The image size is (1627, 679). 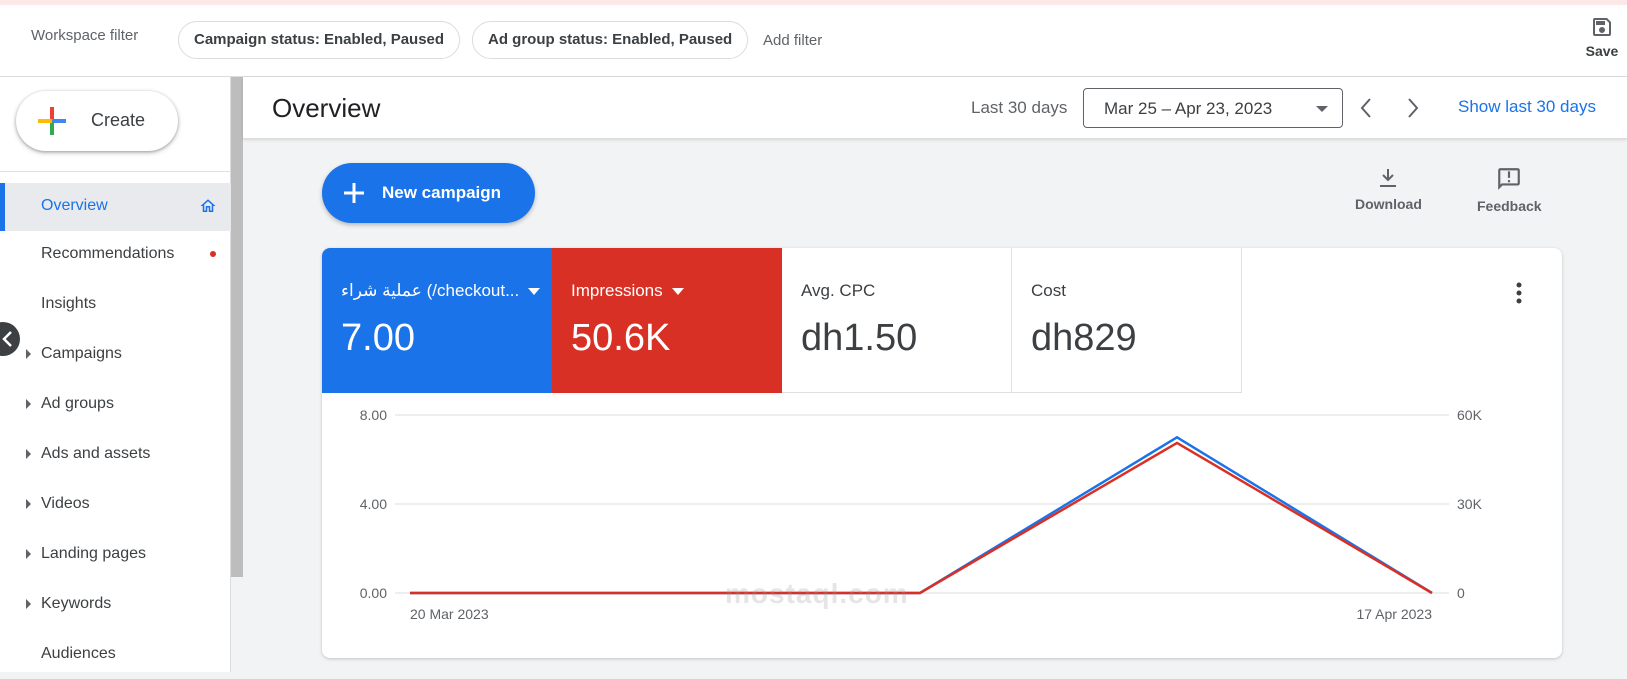 I want to click on date-range-label: Last 30 days, so click(x=1019, y=107).